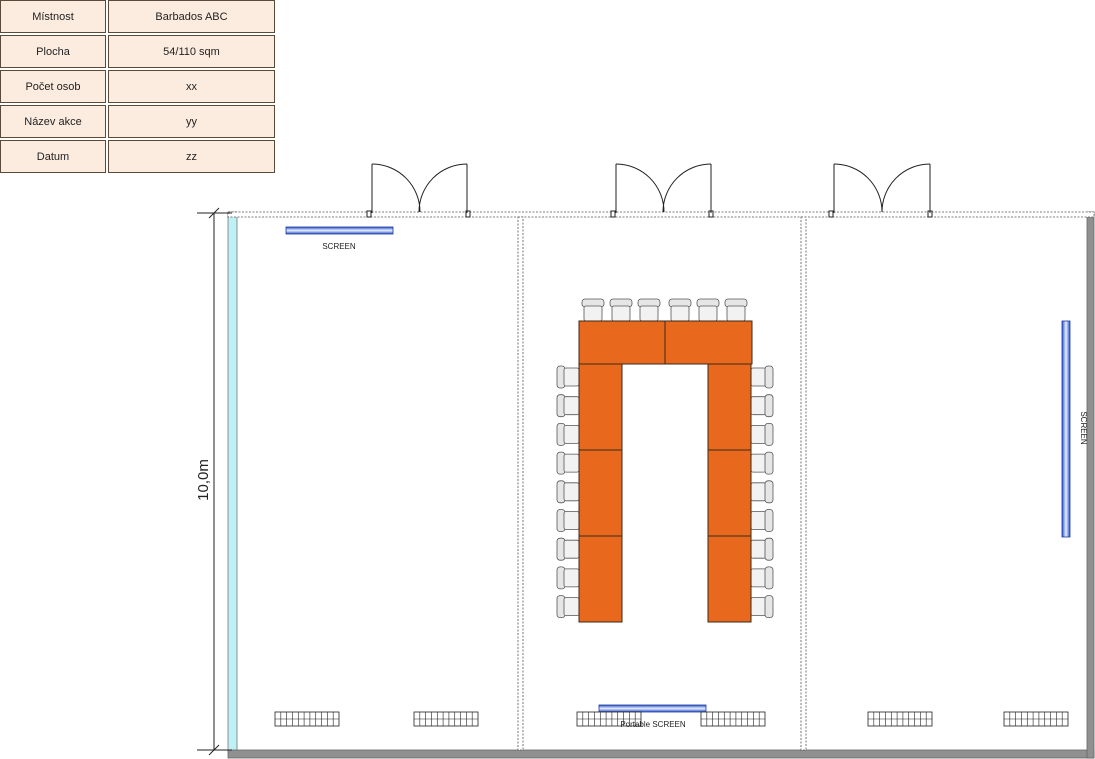 This screenshot has width=1095, height=759. What do you see at coordinates (622, 342) in the screenshot?
I see `table-top-left` at bounding box center [622, 342].